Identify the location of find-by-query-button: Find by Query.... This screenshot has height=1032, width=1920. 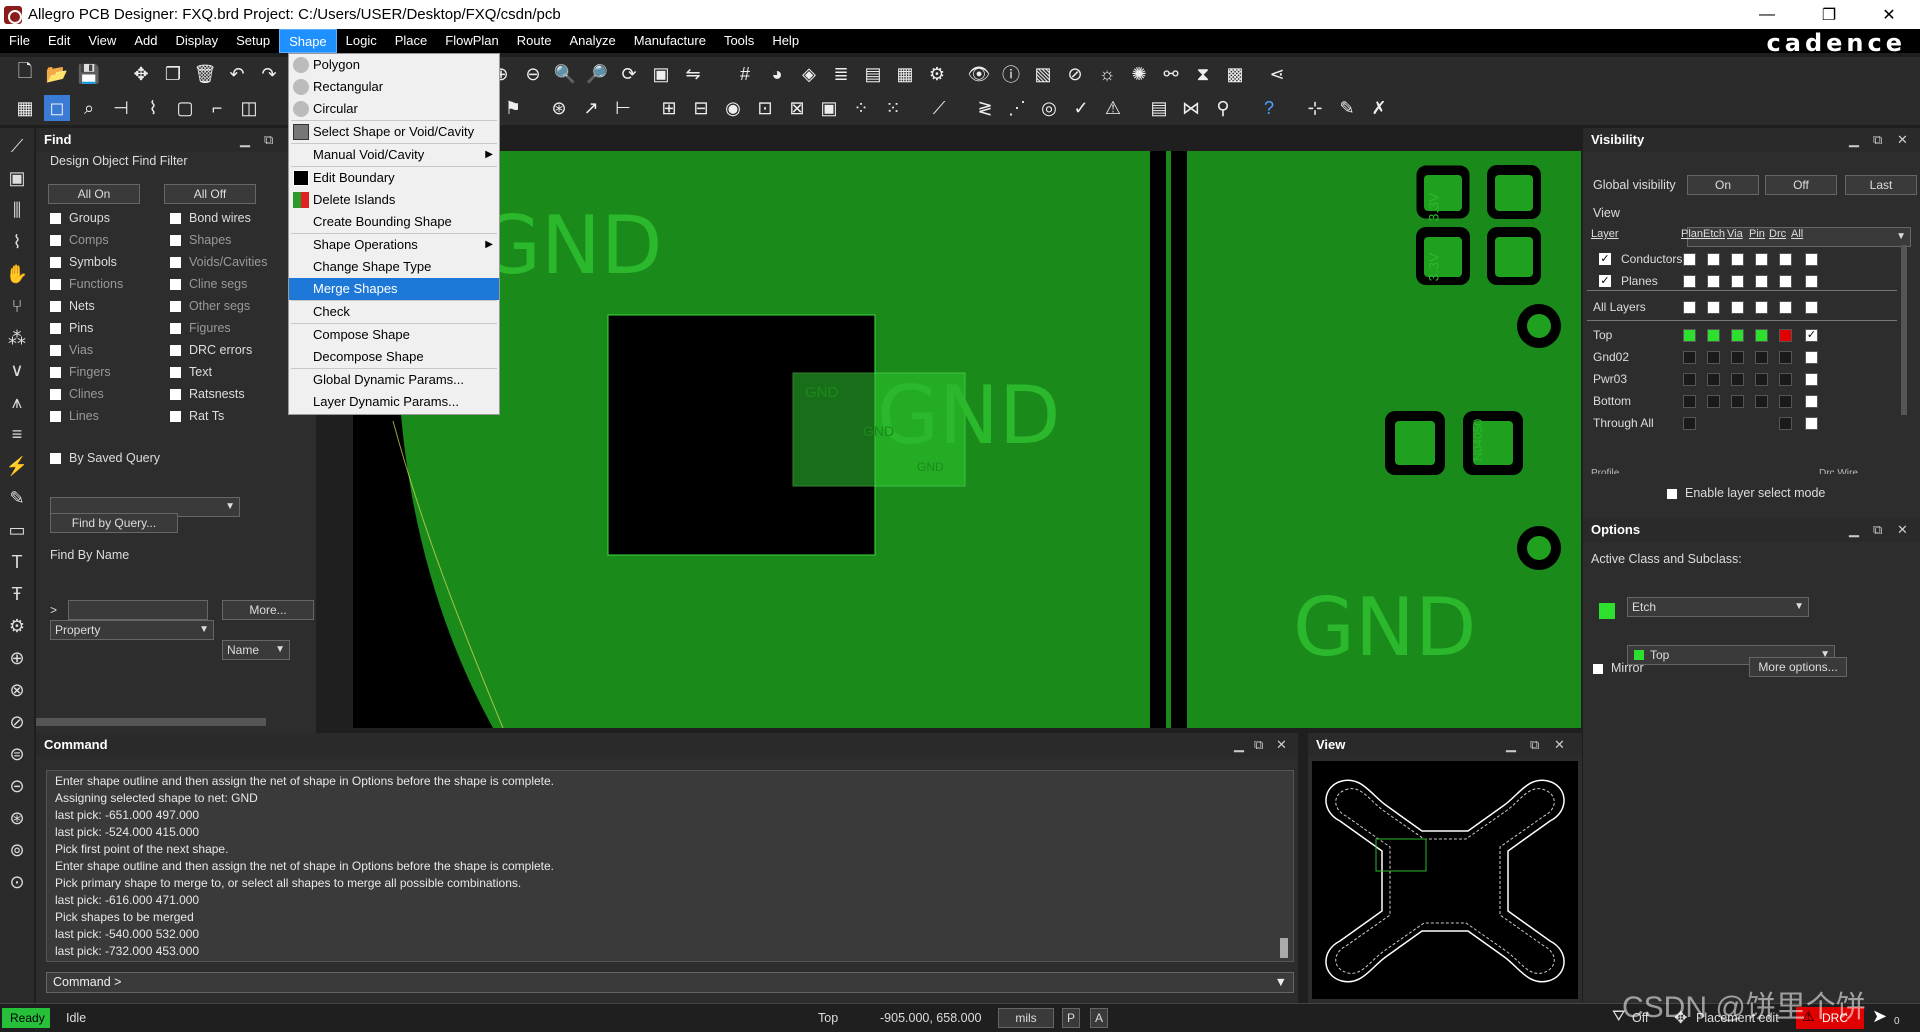
(114, 523).